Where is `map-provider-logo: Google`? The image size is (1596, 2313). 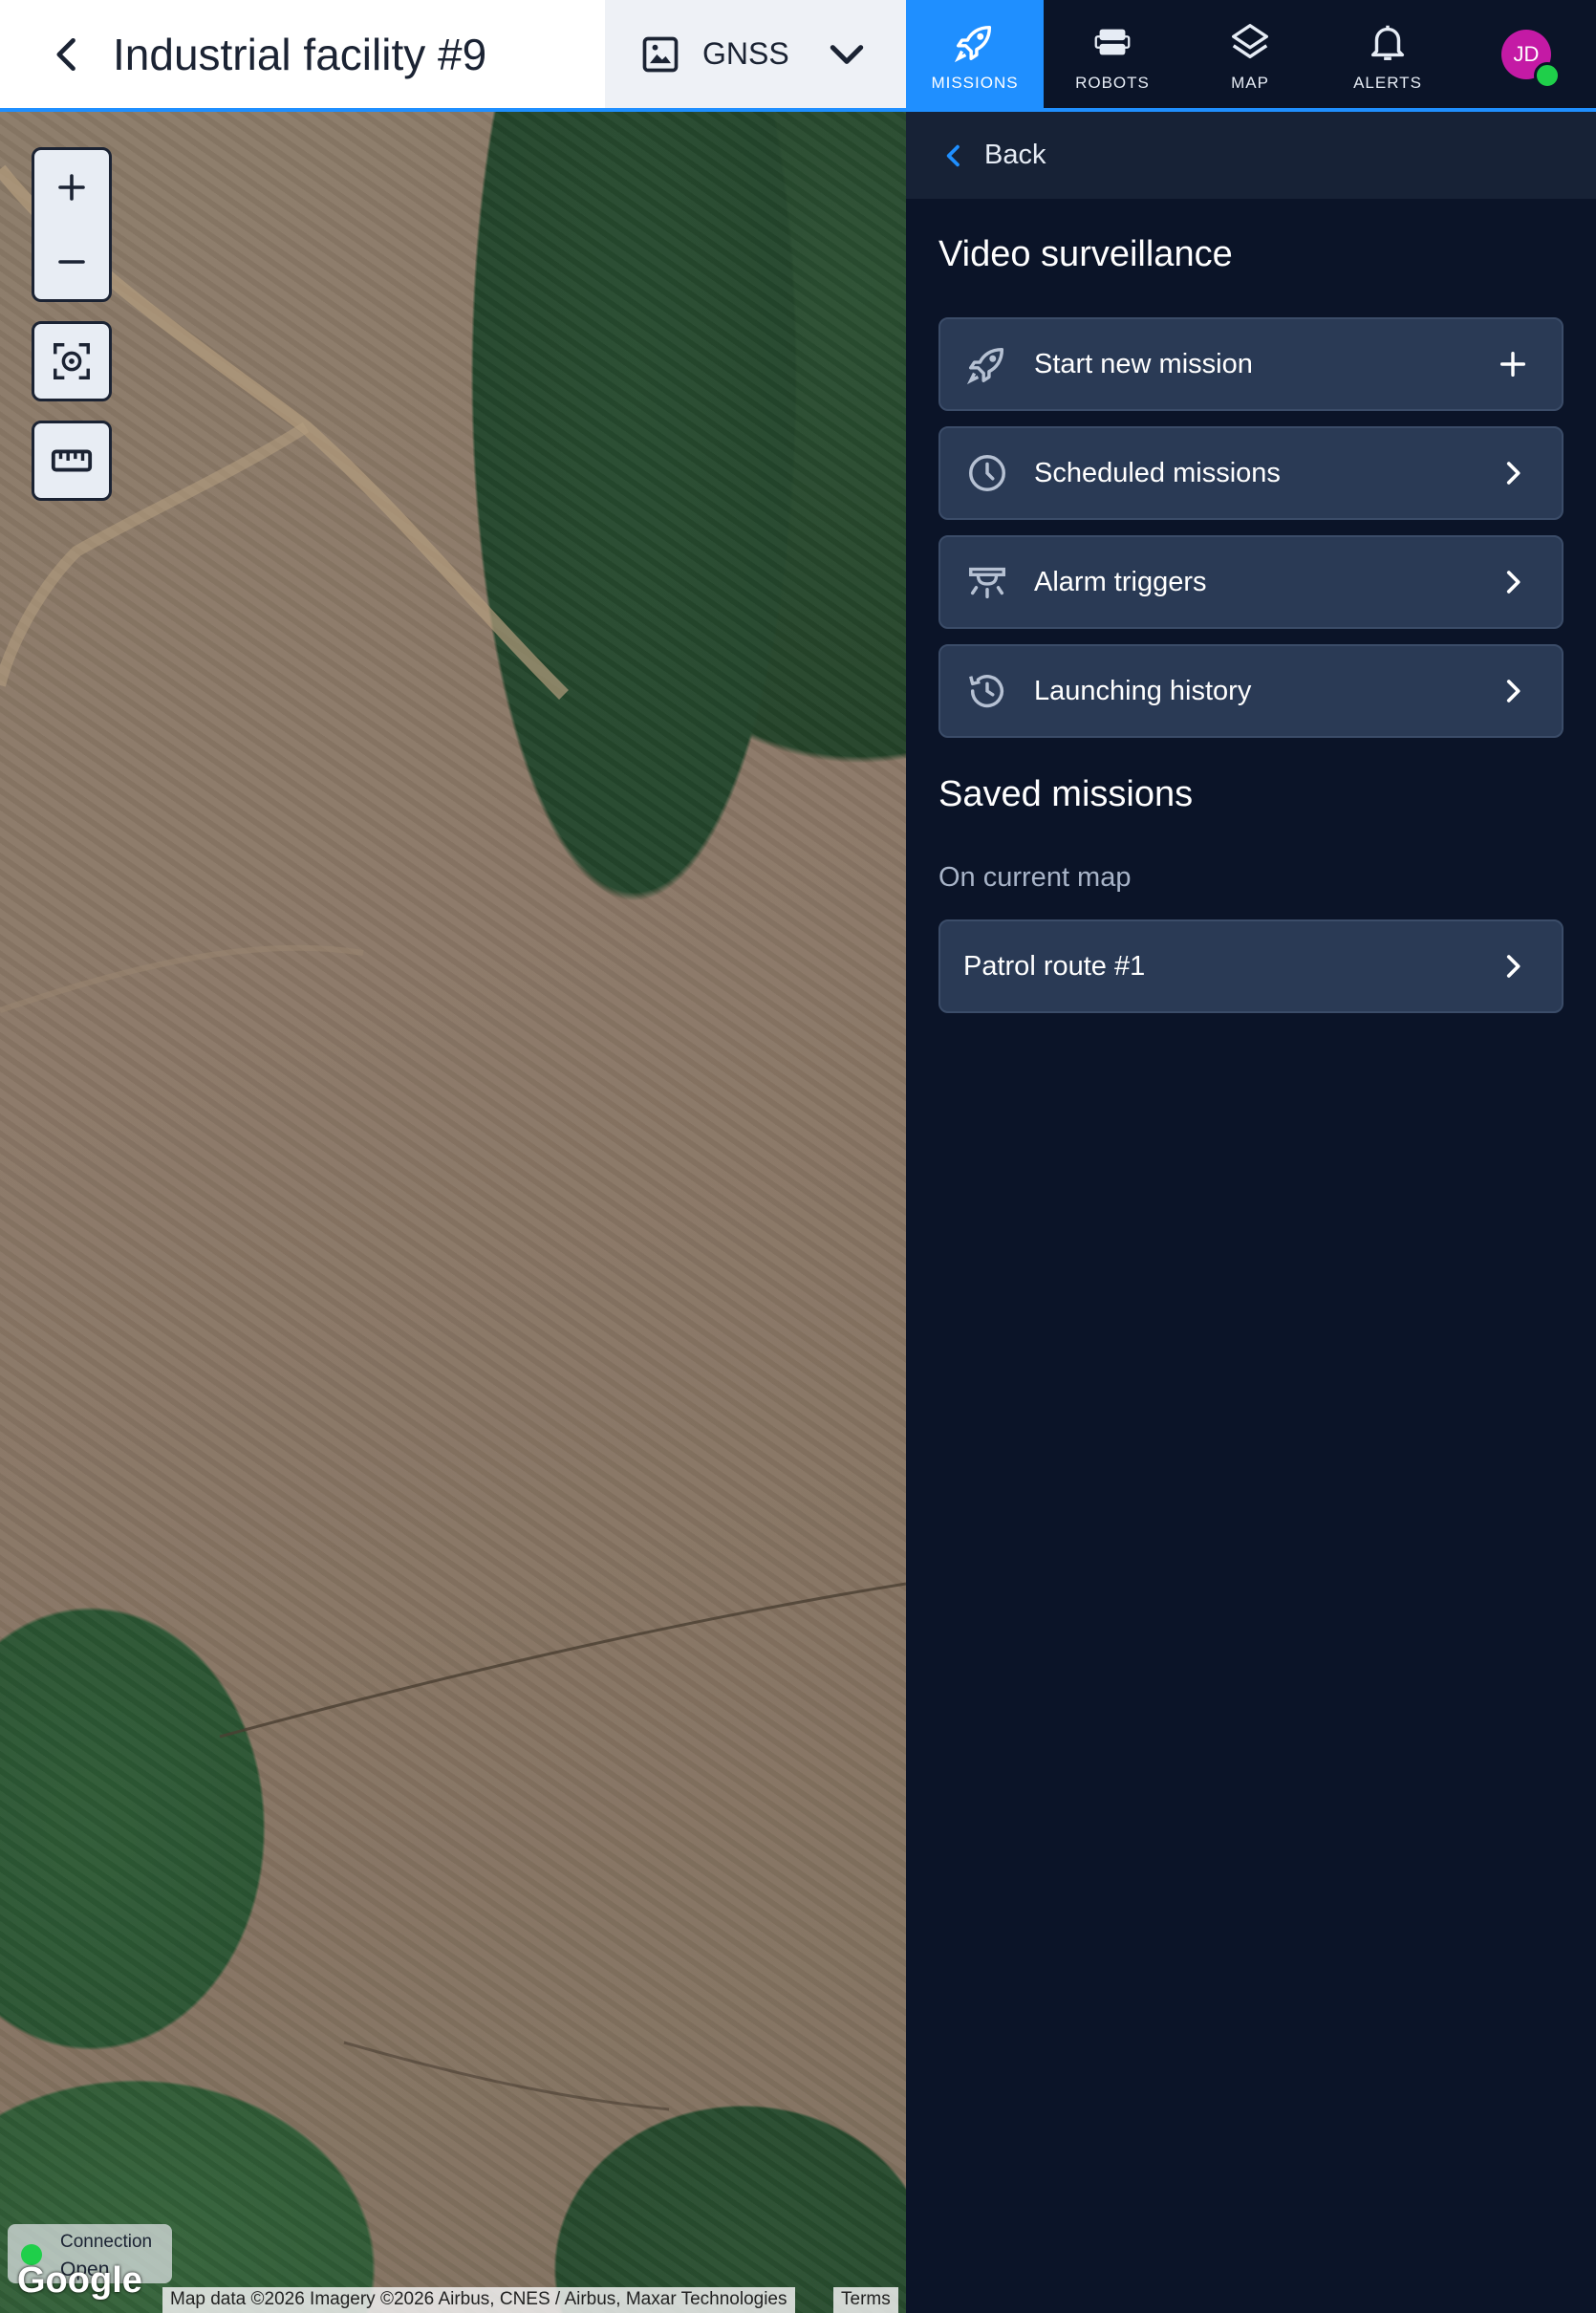
map-provider-logo: Google is located at coordinates (80, 2280).